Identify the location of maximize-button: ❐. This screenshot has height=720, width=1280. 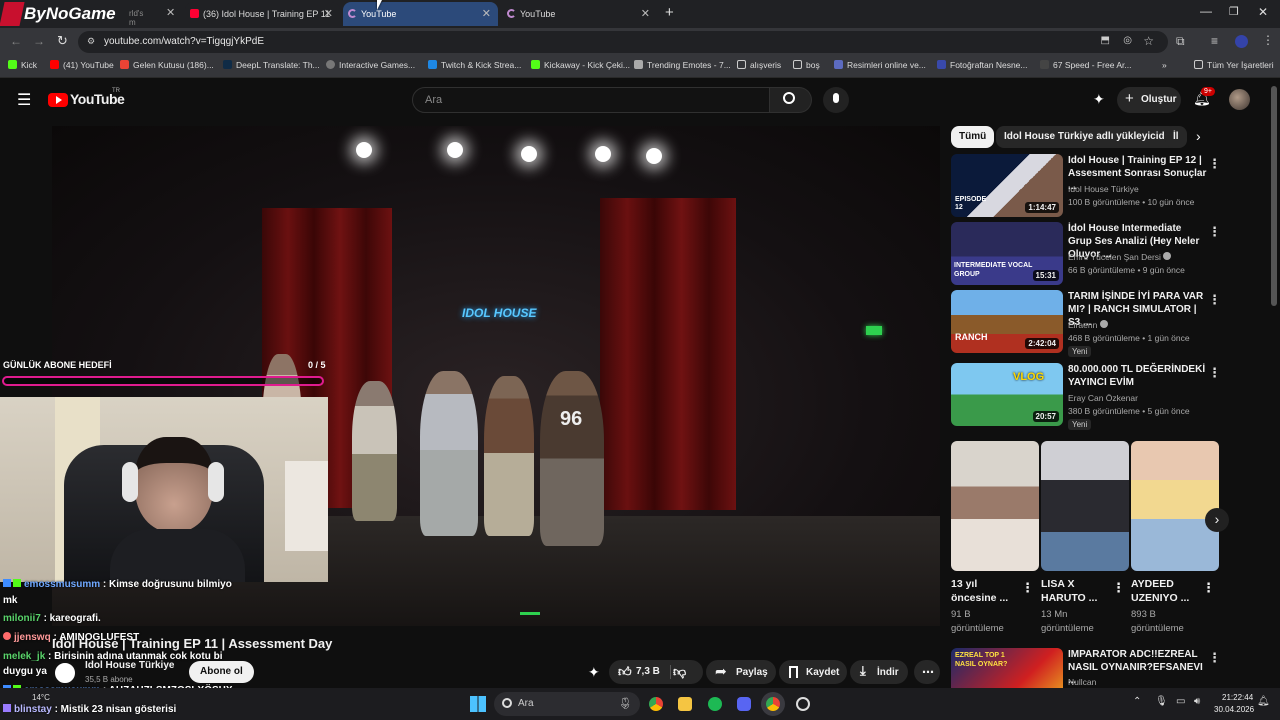
(1234, 11).